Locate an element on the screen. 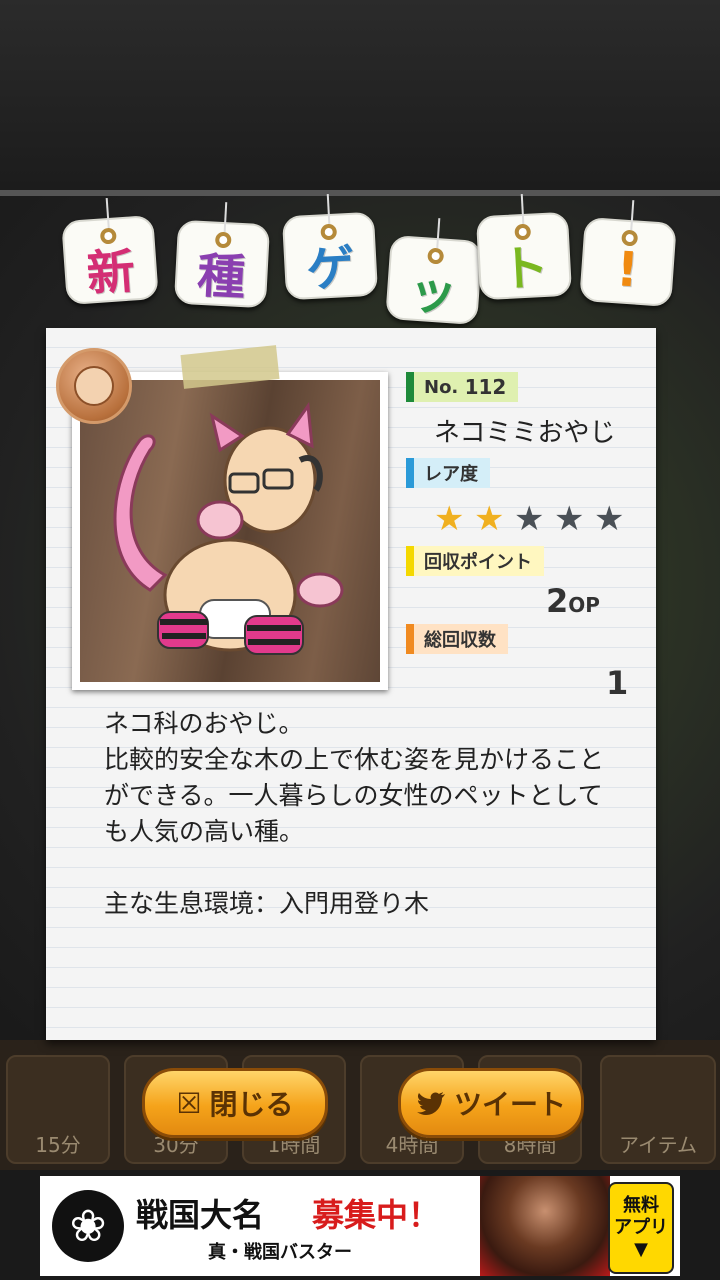  ad-free-app-badge: 無料 アプリ ▼ is located at coordinates (641, 1228).